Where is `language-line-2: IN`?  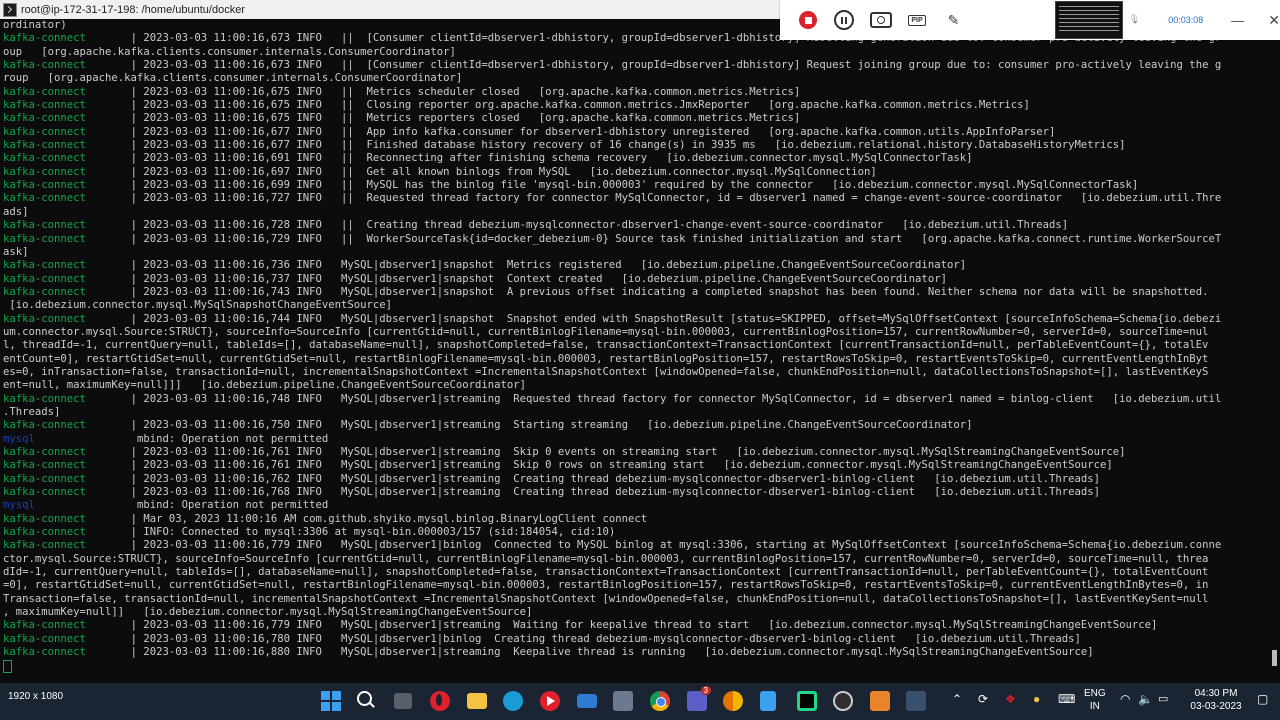 language-line-2: IN is located at coordinates (1094, 706).